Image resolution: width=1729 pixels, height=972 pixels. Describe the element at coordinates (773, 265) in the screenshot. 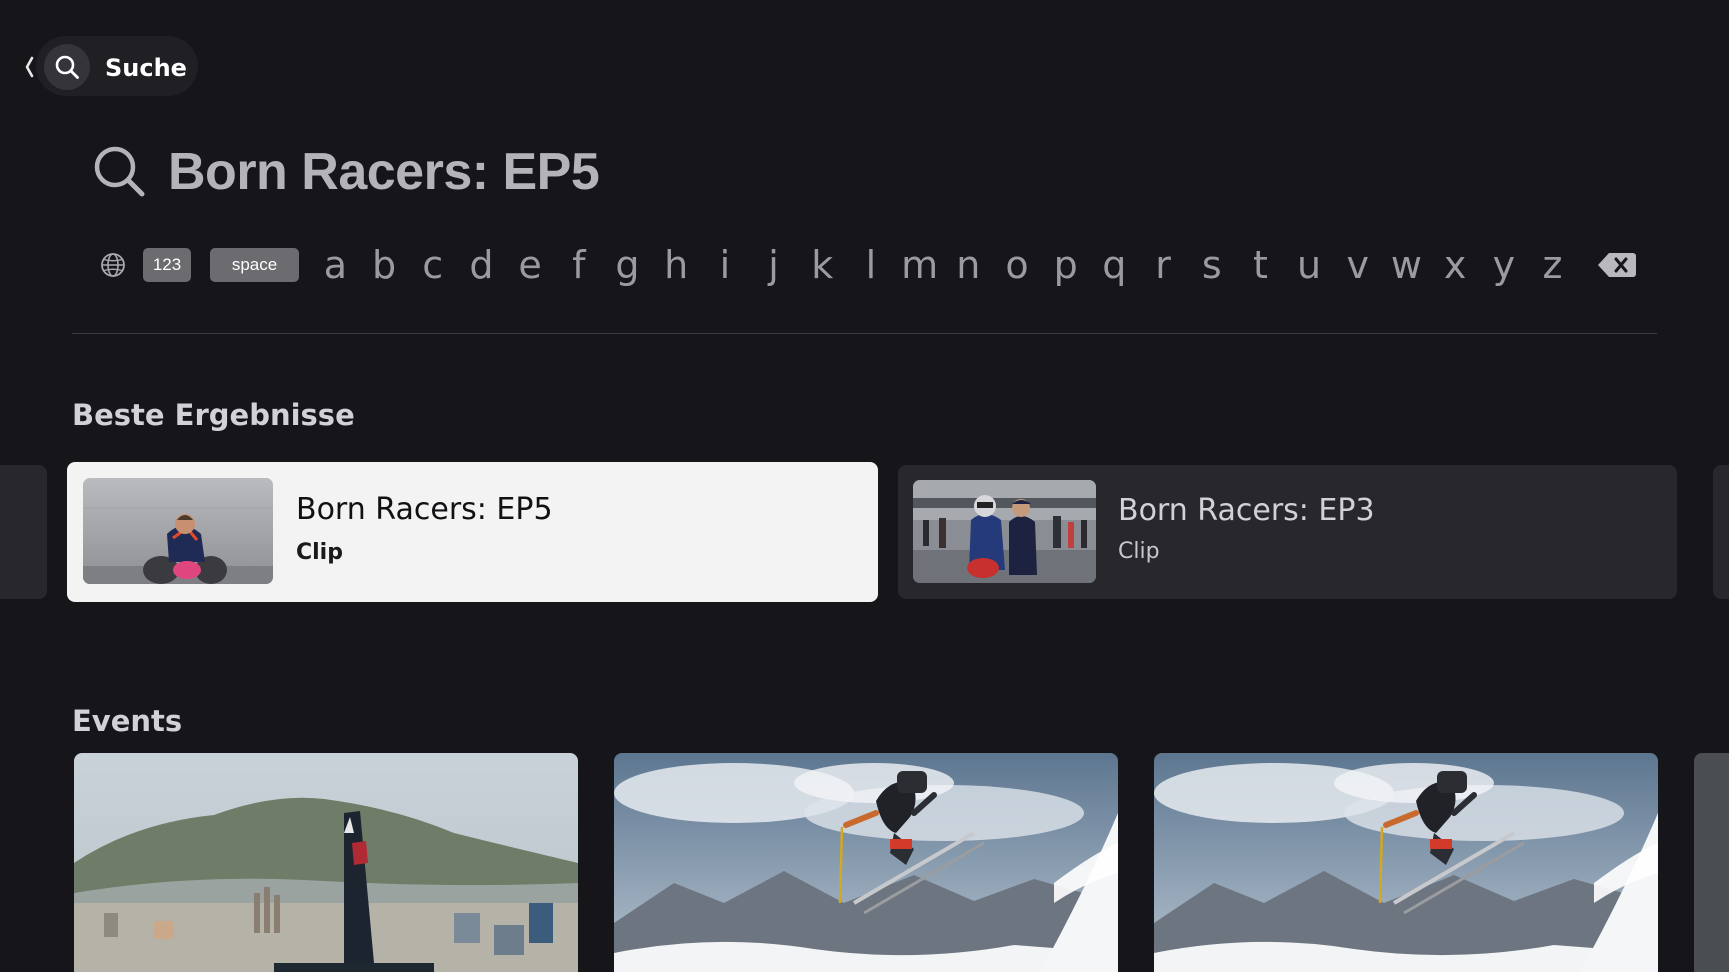

I see `key-j: j` at that location.